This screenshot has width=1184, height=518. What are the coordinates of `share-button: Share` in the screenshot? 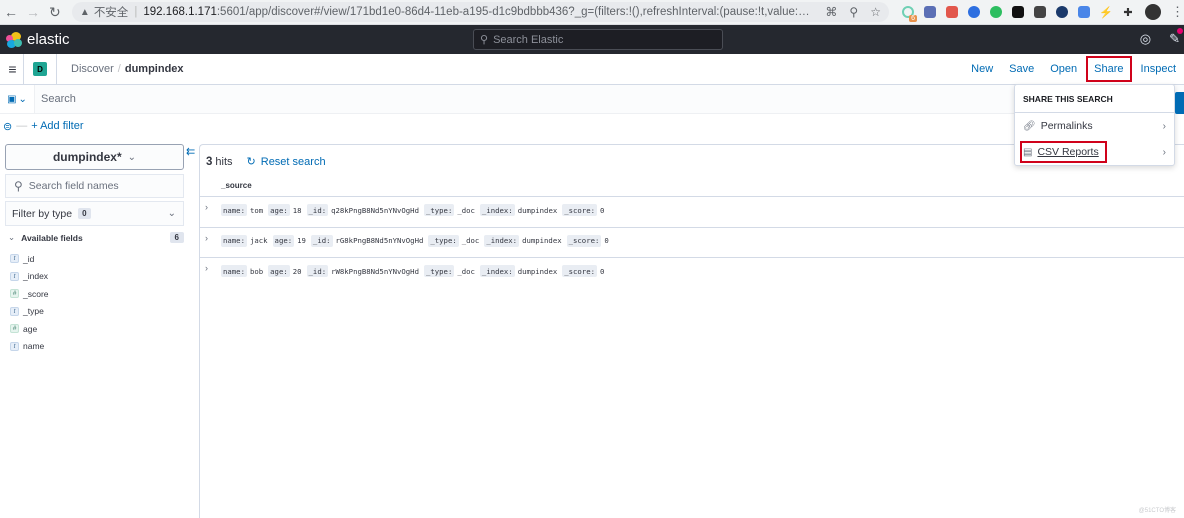 It's located at (1109, 69).